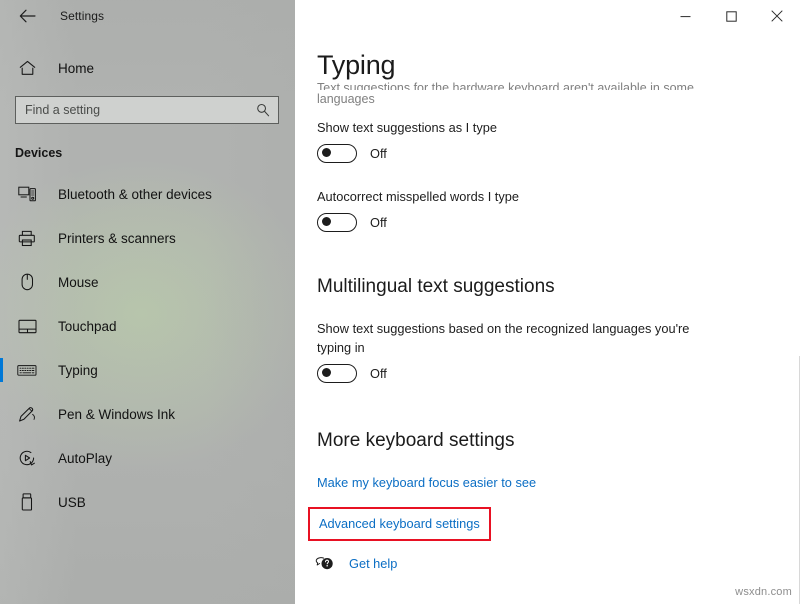  I want to click on selection-indicator, so click(1, 370).